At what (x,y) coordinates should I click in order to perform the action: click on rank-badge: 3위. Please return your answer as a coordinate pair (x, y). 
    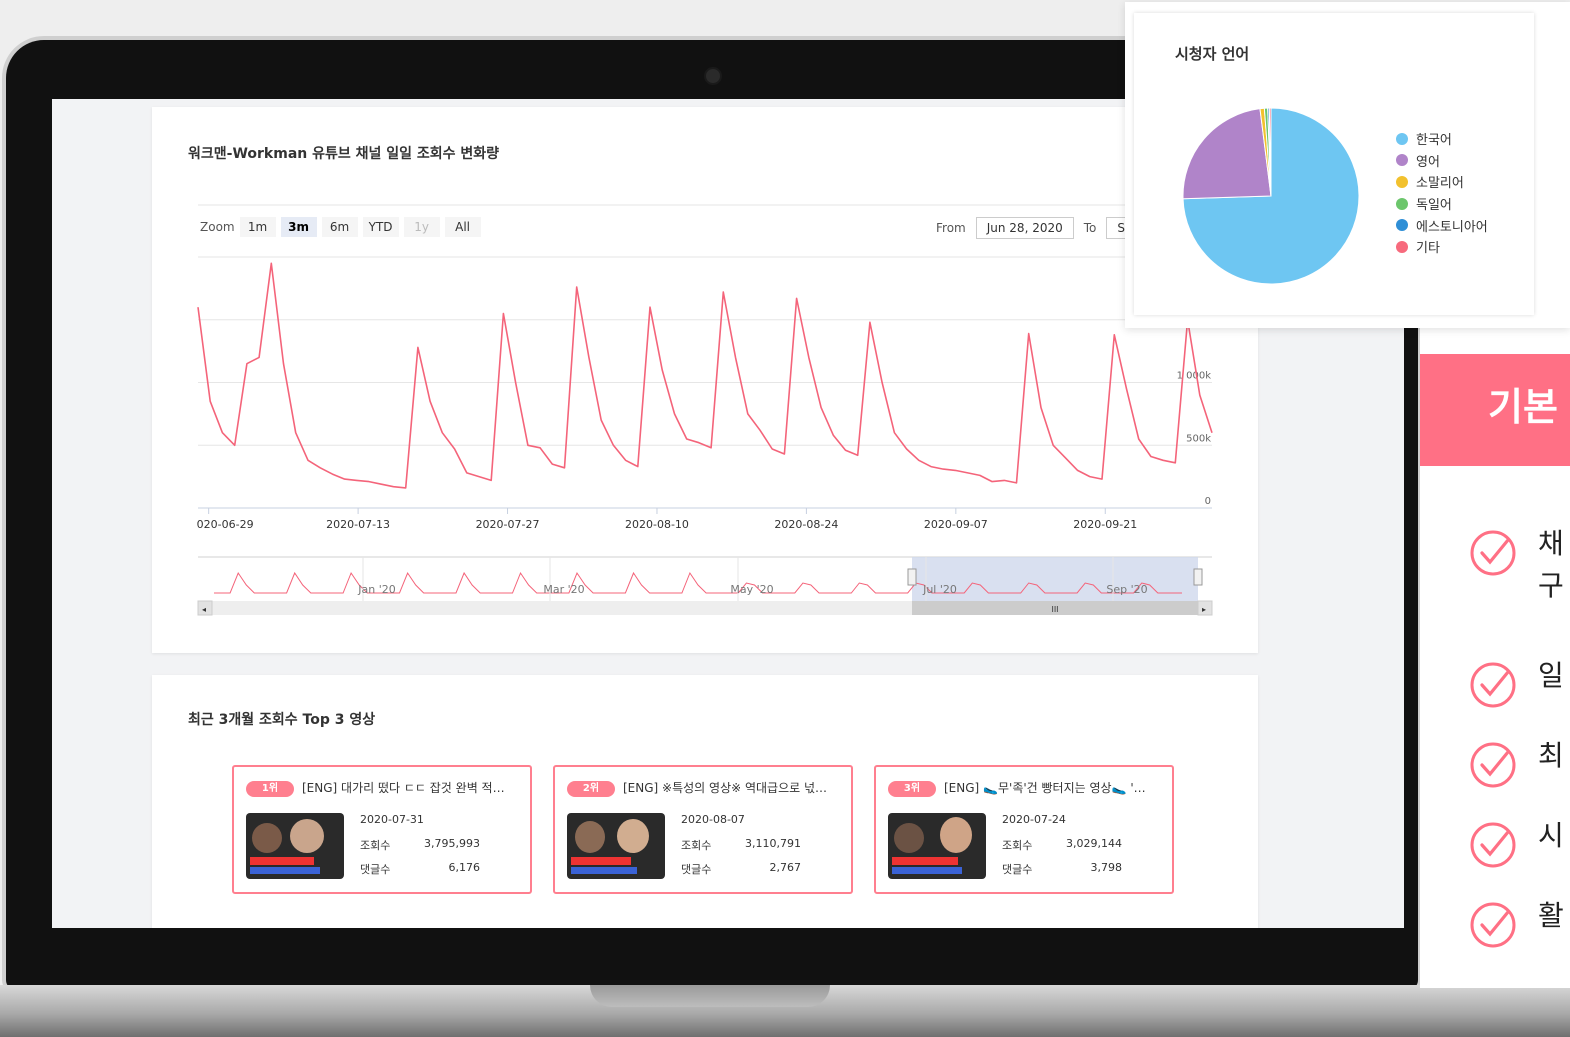
    Looking at the image, I should click on (912, 789).